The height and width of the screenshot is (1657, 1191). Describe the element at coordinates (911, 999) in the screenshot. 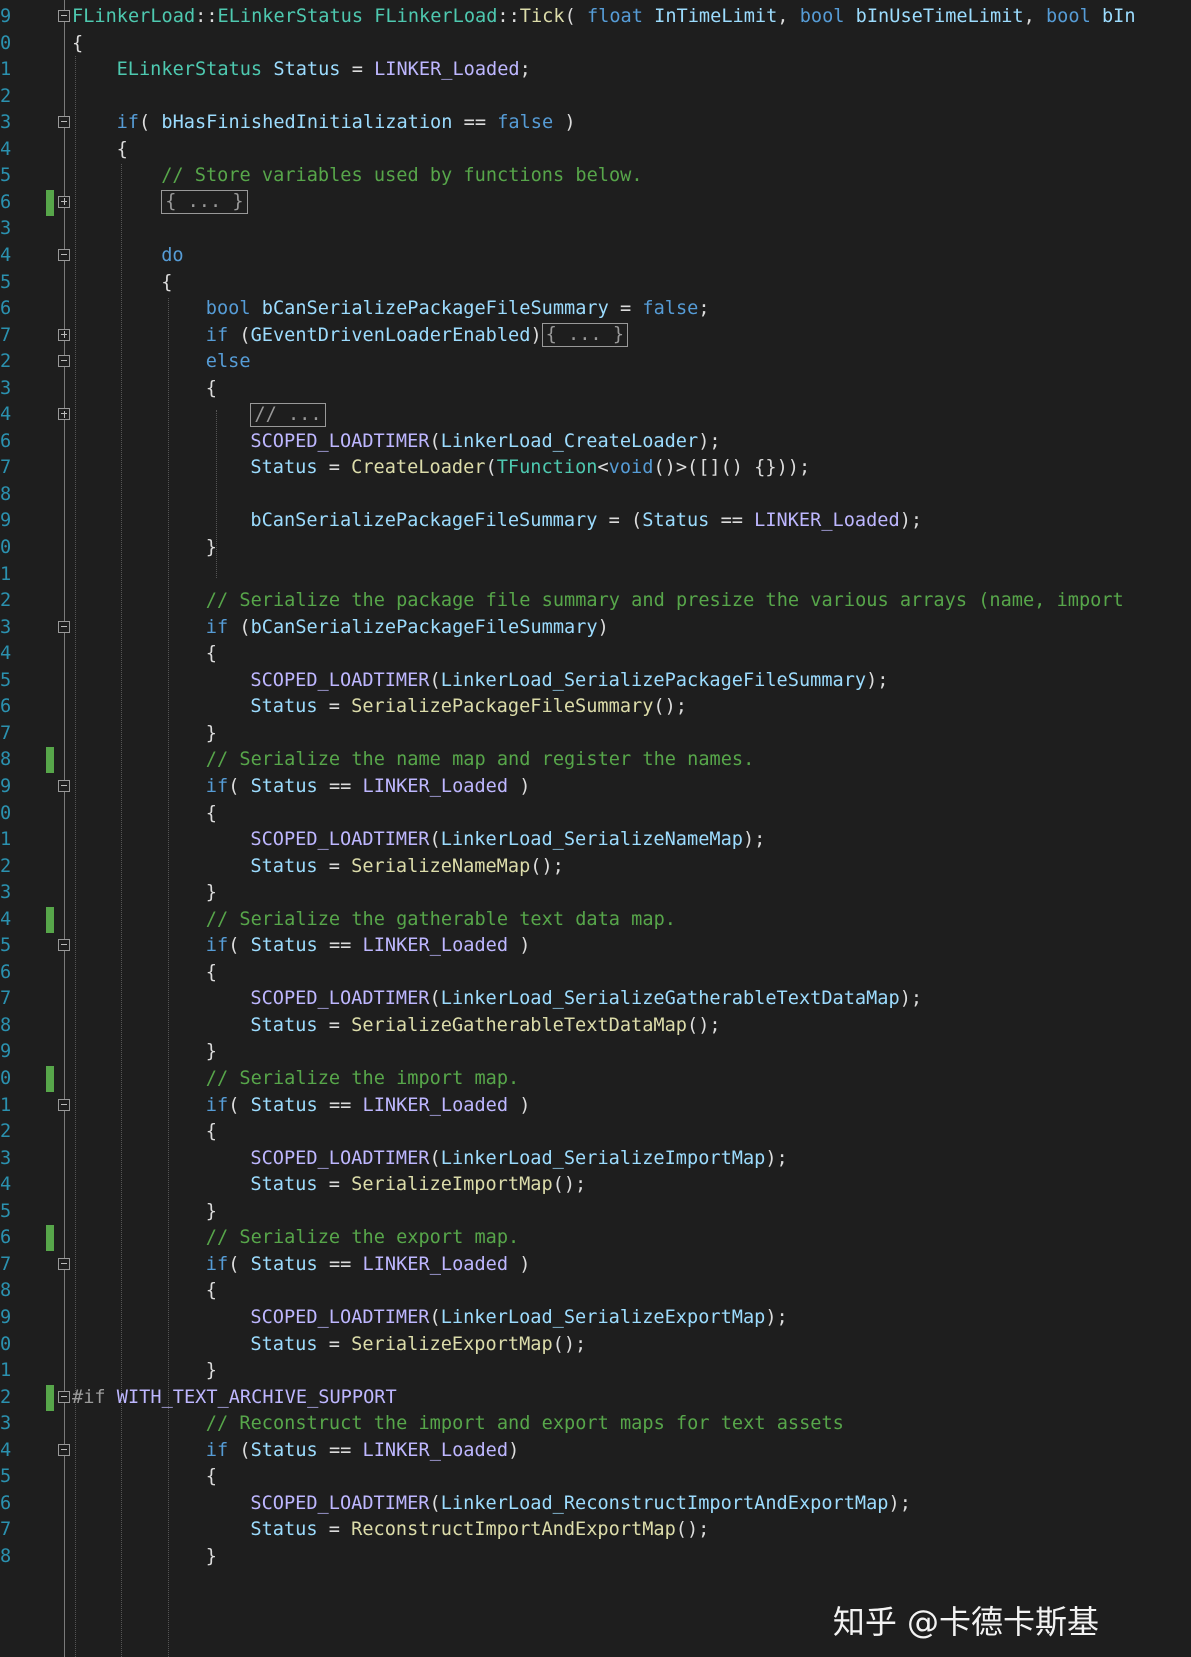

I see `code-token: );` at that location.